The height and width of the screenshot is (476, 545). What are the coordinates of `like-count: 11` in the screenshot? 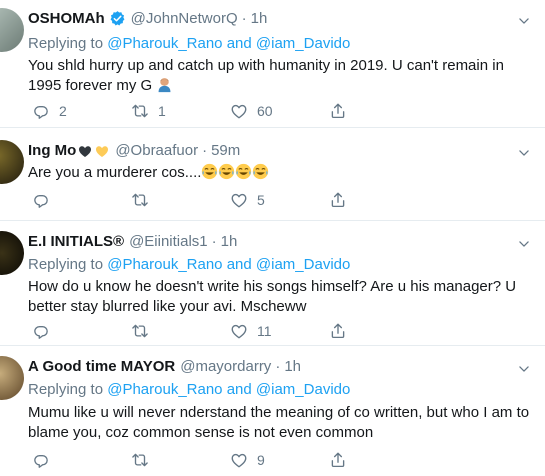 It's located at (264, 331).